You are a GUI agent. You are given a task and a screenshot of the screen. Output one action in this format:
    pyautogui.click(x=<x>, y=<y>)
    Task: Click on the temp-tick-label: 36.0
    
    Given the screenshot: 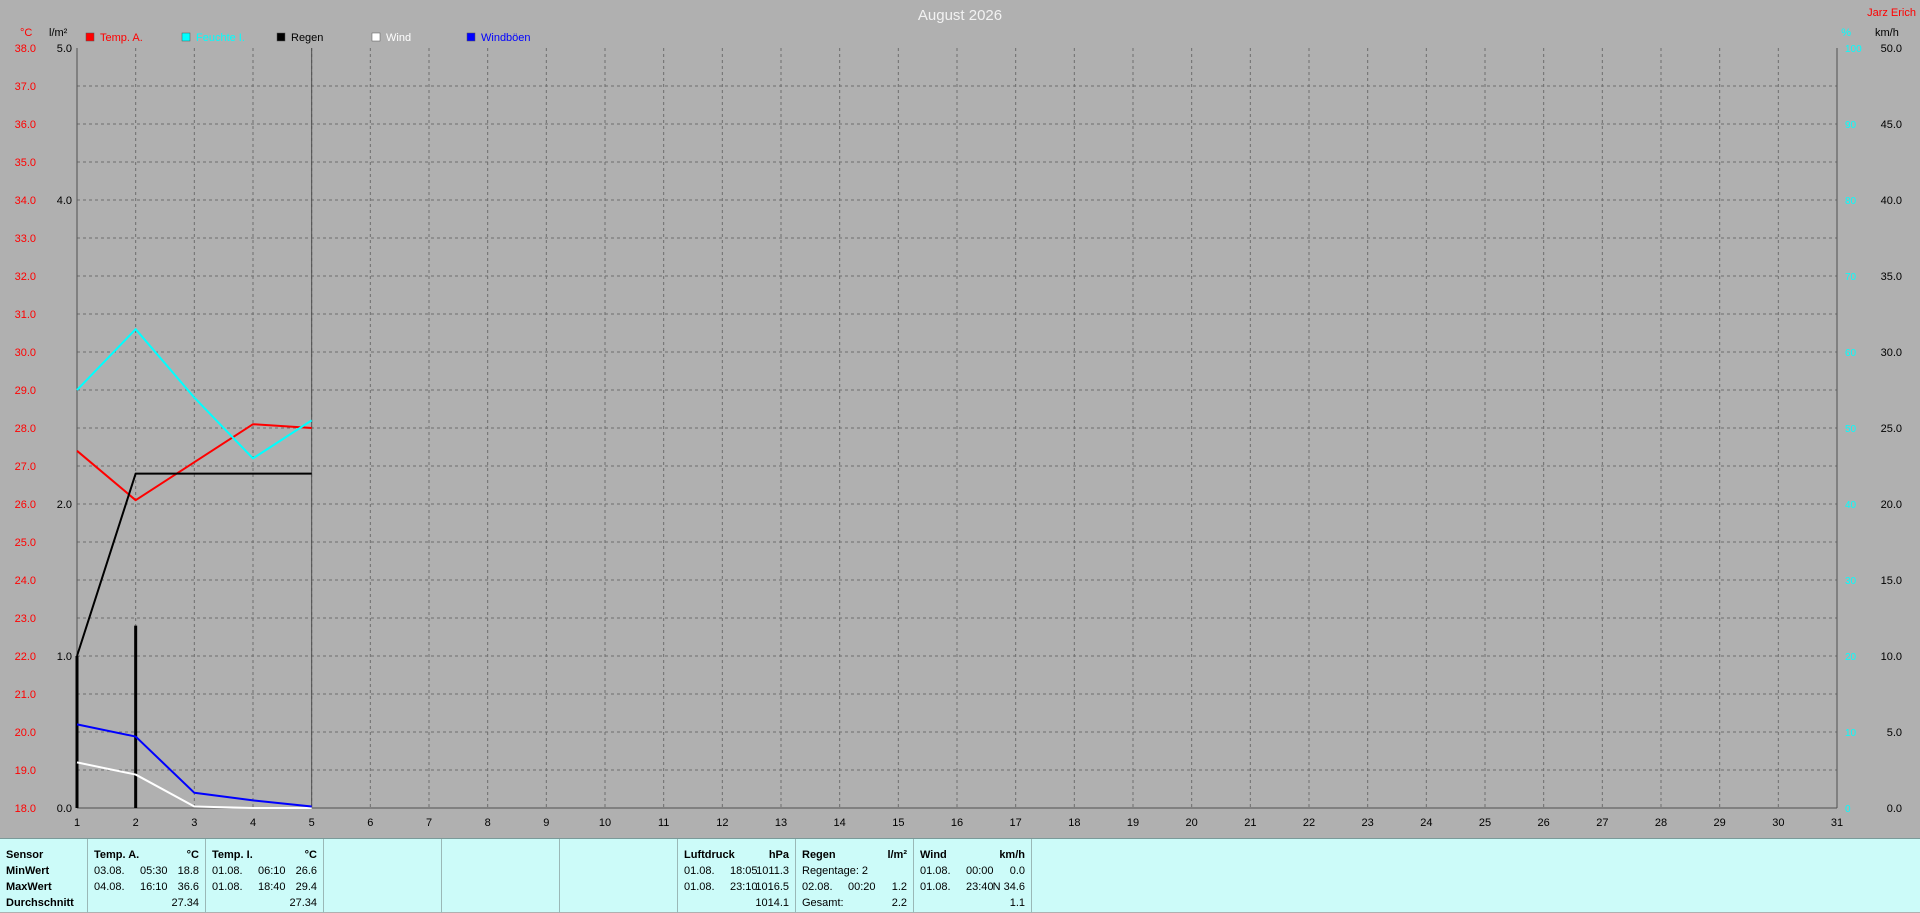 What is the action you would take?
    pyautogui.click(x=25, y=125)
    